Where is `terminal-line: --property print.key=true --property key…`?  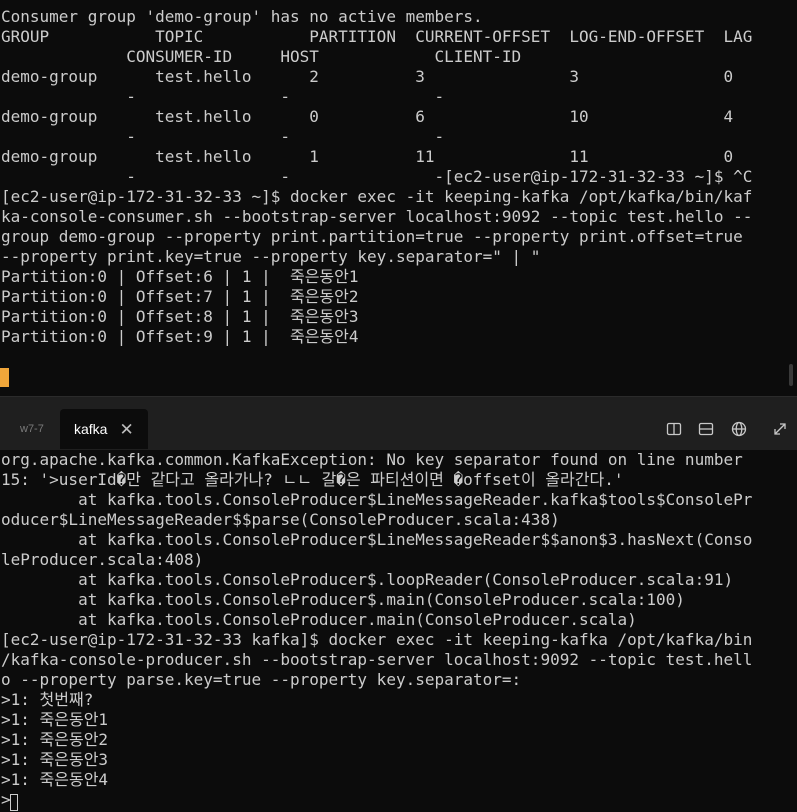
terminal-line: --property print.key=true --property key… is located at coordinates (271, 256).